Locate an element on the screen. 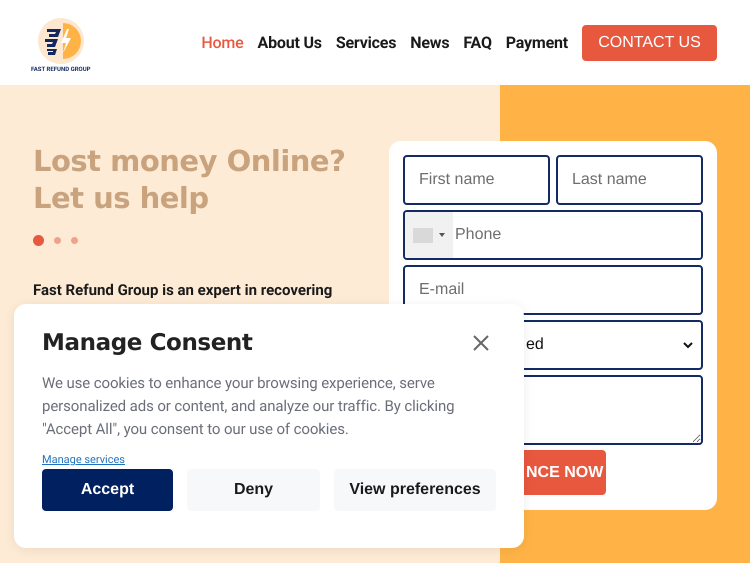 Image resolution: width=750 pixels, height=563 pixels. last-name-field: Last name is located at coordinates (629, 180).